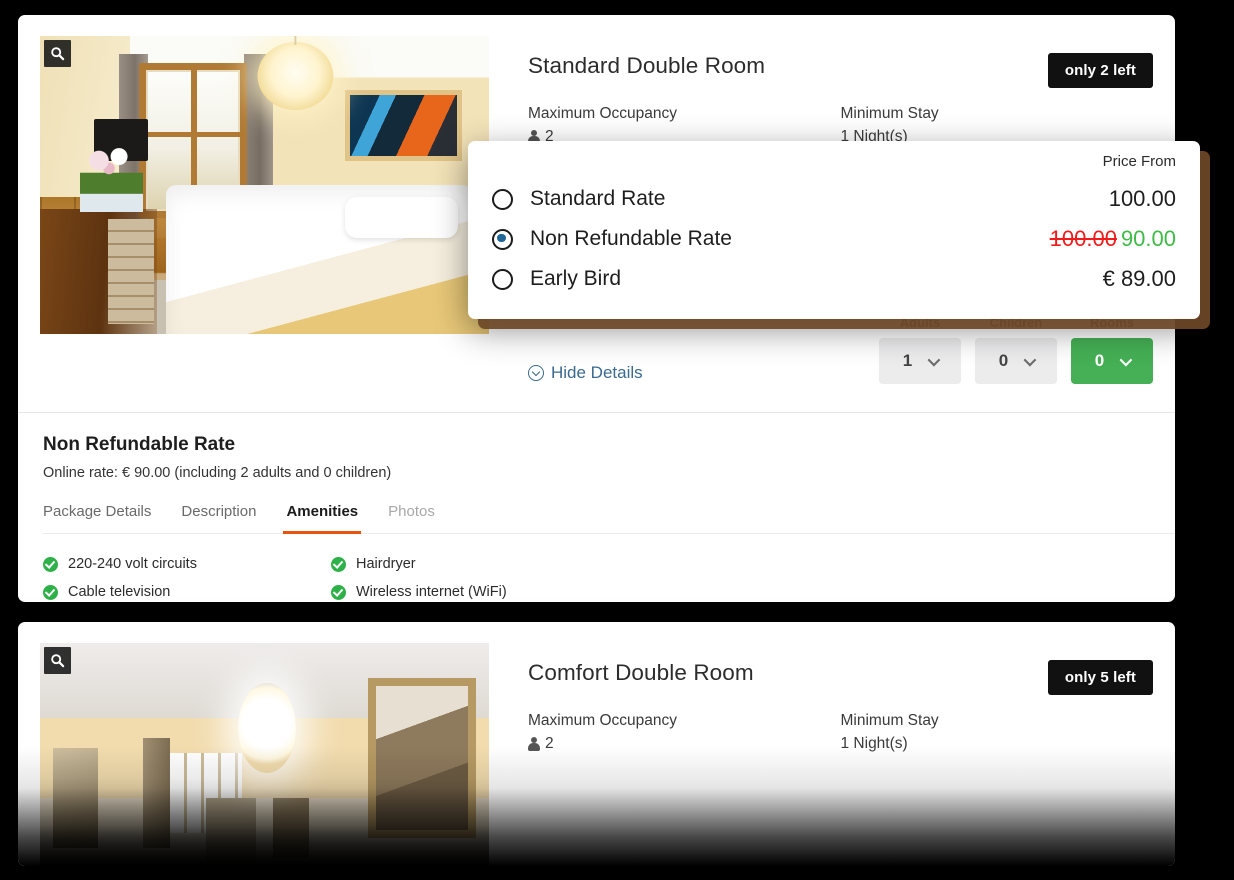 This screenshot has height=880, width=1234. What do you see at coordinates (327, 259) in the screenshot?
I see `bed` at bounding box center [327, 259].